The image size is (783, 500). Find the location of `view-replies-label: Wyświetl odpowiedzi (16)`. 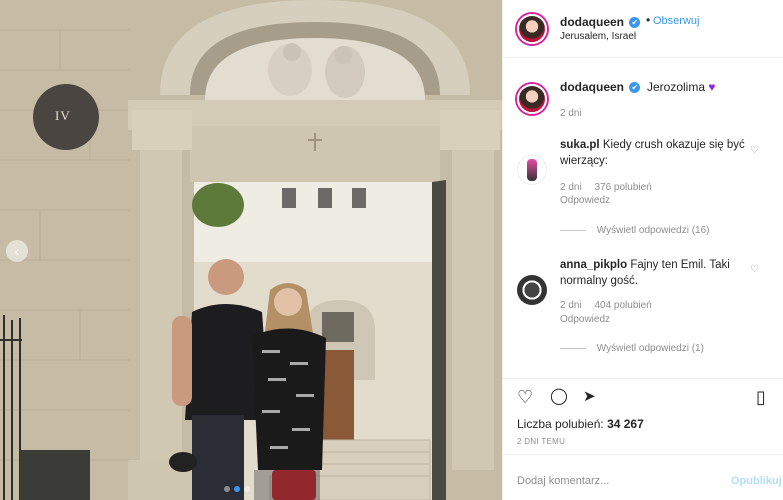

view-replies-label: Wyświetl odpowiedzi (16) is located at coordinates (653, 230).